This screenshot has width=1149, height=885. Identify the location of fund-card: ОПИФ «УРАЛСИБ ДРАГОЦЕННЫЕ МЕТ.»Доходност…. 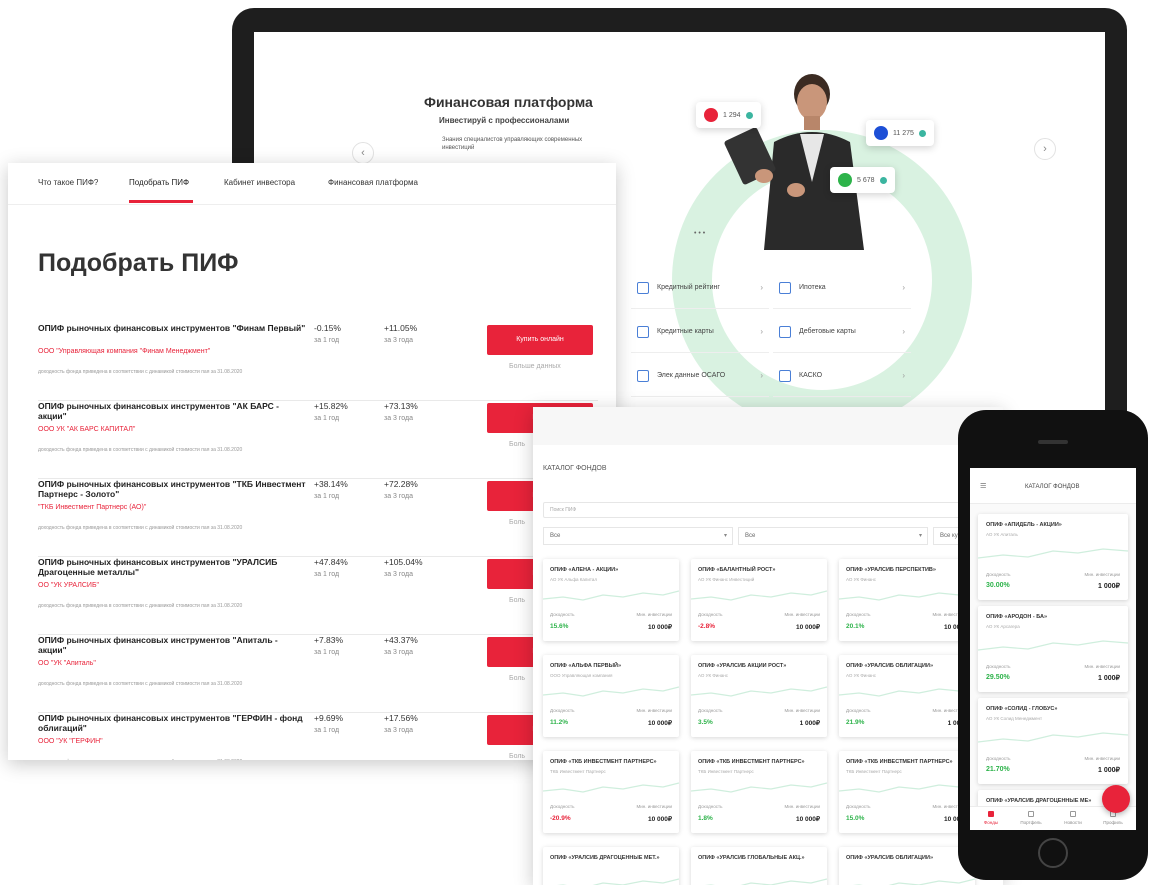
(611, 866).